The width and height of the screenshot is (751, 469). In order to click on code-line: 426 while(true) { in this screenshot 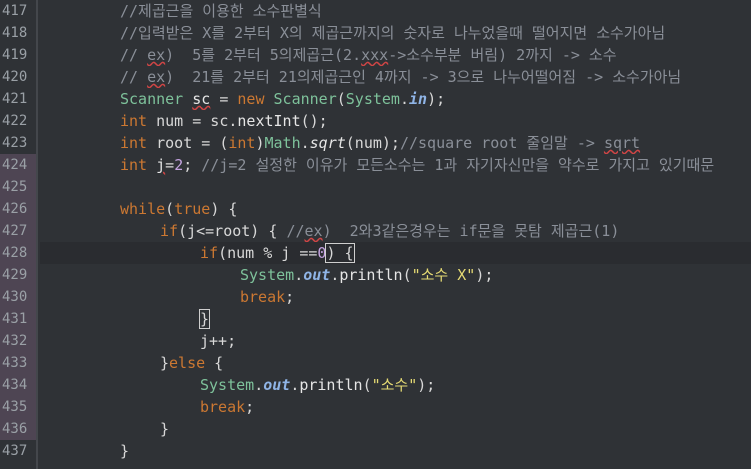, I will do `click(375, 209)`.